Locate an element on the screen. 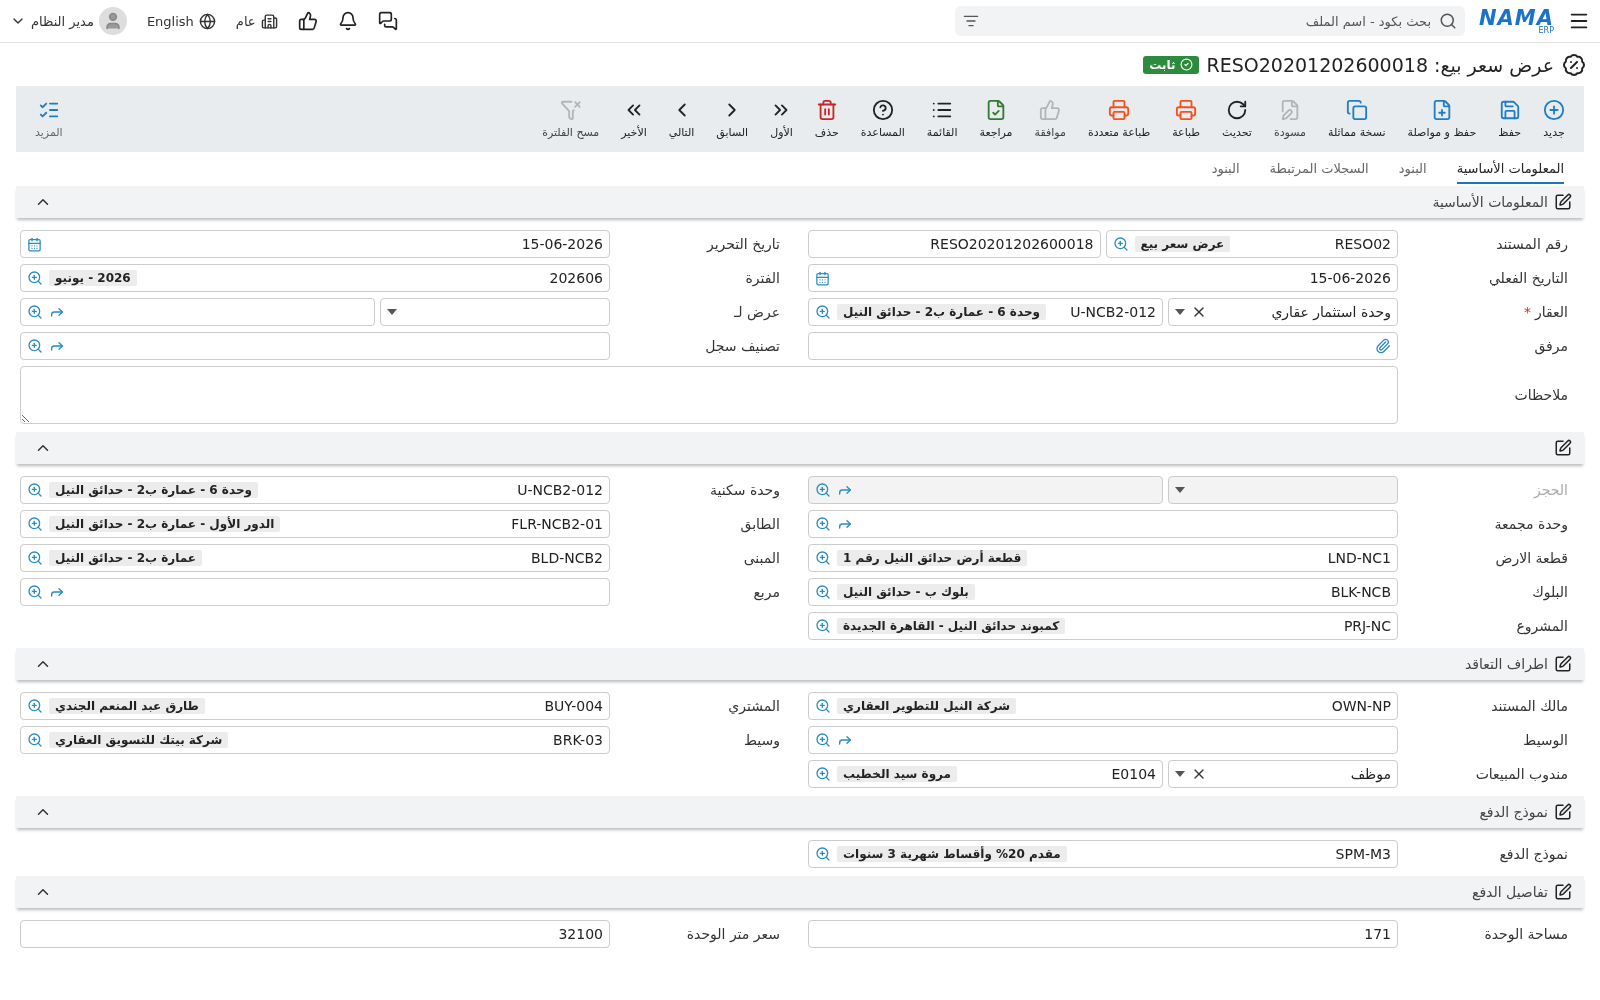 This screenshot has width=1600, height=1000. value-tag: وحدة 6 - عمارة ب2 - حدائق النيل is located at coordinates (153, 490).